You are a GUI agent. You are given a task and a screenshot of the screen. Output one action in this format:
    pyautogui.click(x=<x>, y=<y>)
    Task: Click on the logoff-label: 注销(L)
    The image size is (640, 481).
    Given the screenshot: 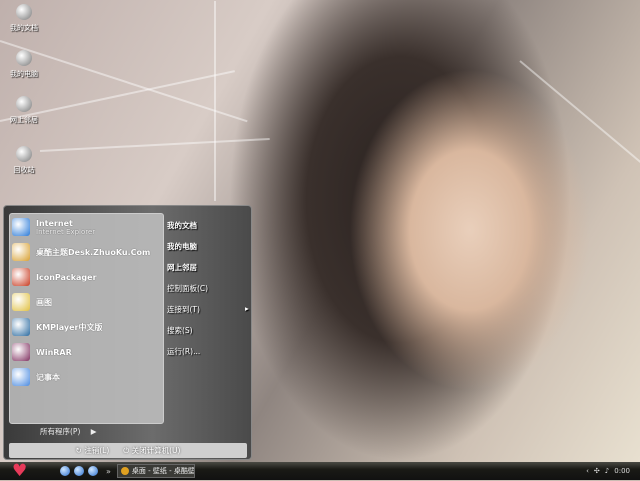 What is the action you would take?
    pyautogui.click(x=97, y=450)
    